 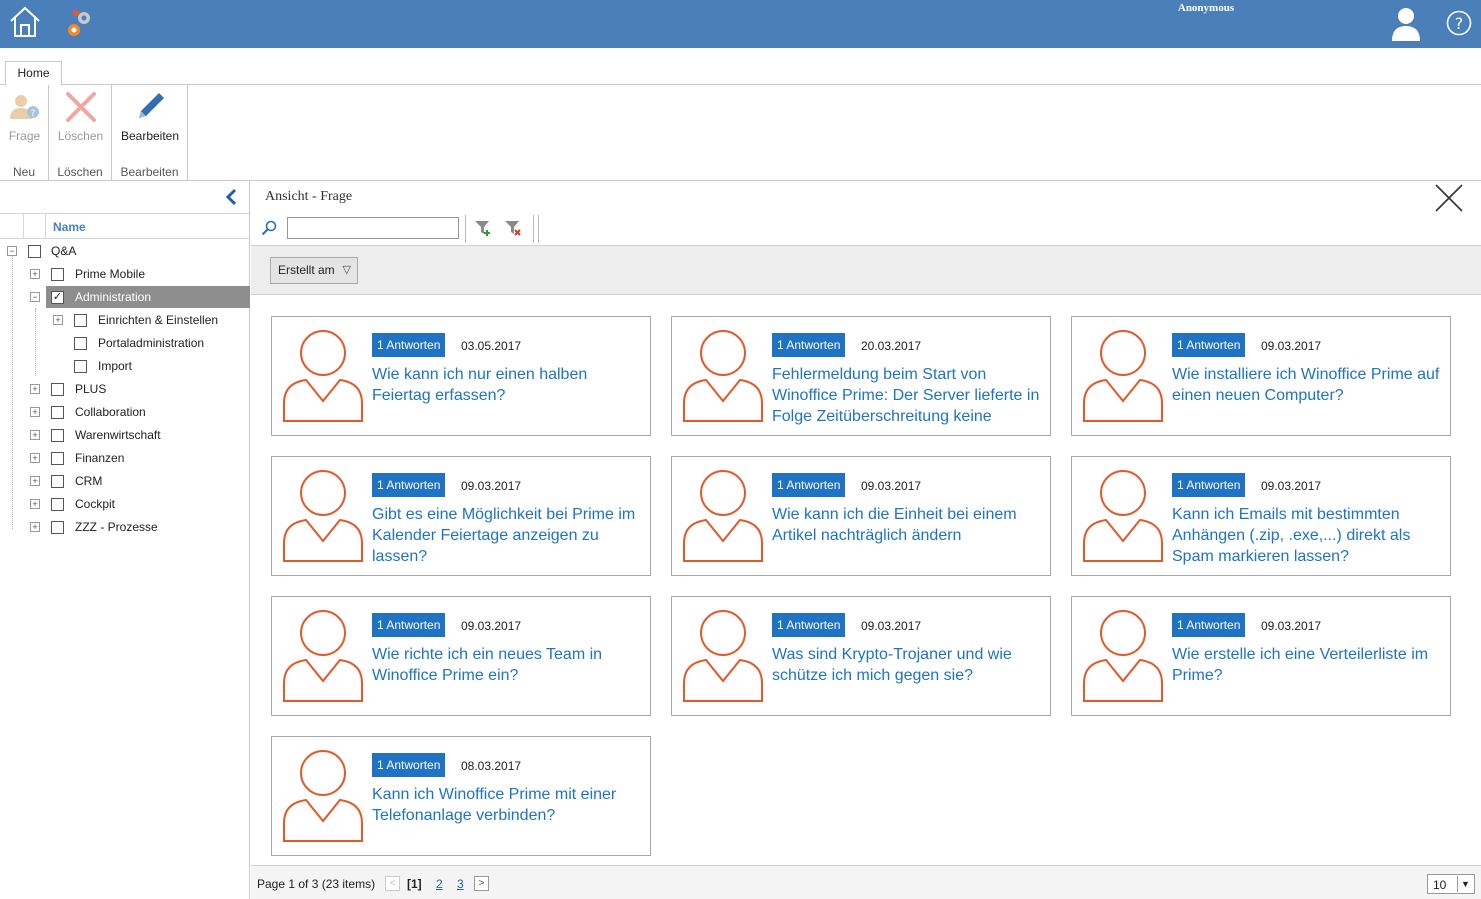 What do you see at coordinates (483, 228) in the screenshot?
I see `add-filter-icon` at bounding box center [483, 228].